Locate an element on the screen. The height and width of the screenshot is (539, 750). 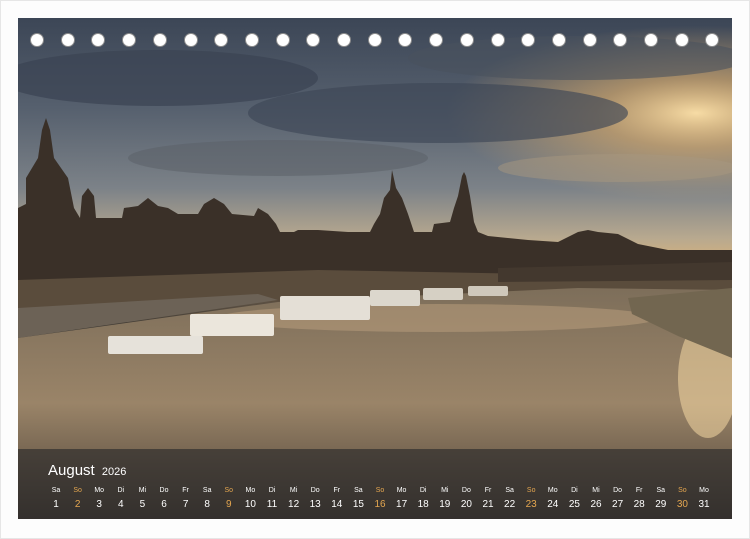
day-cell: Sa 15 is located at coordinates (358, 499).